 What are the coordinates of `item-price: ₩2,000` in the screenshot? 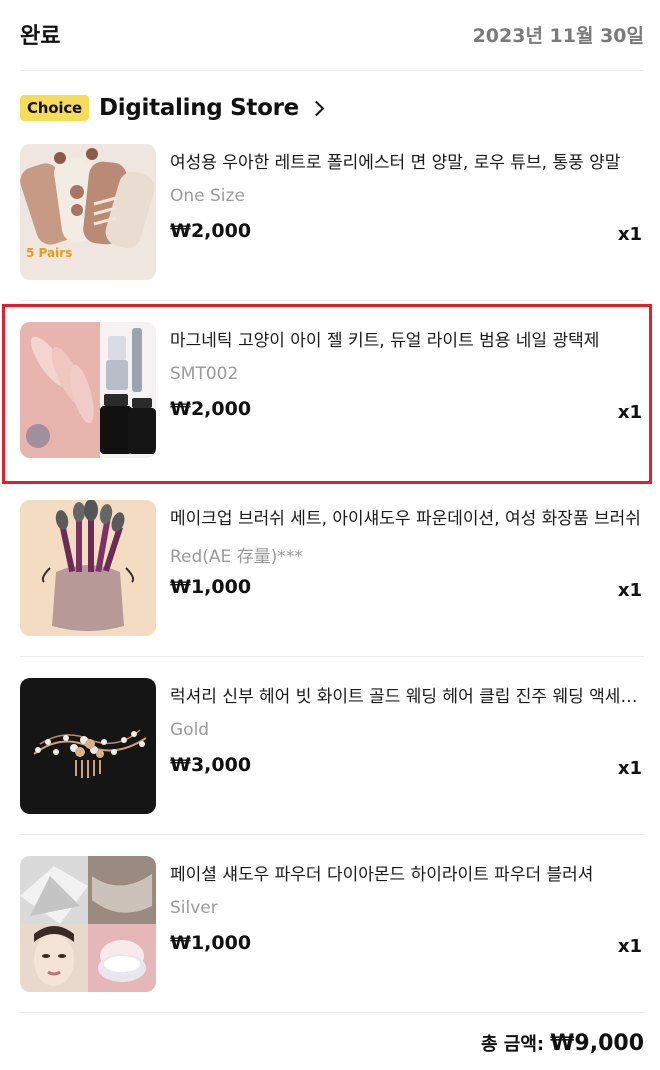 It's located at (211, 231).